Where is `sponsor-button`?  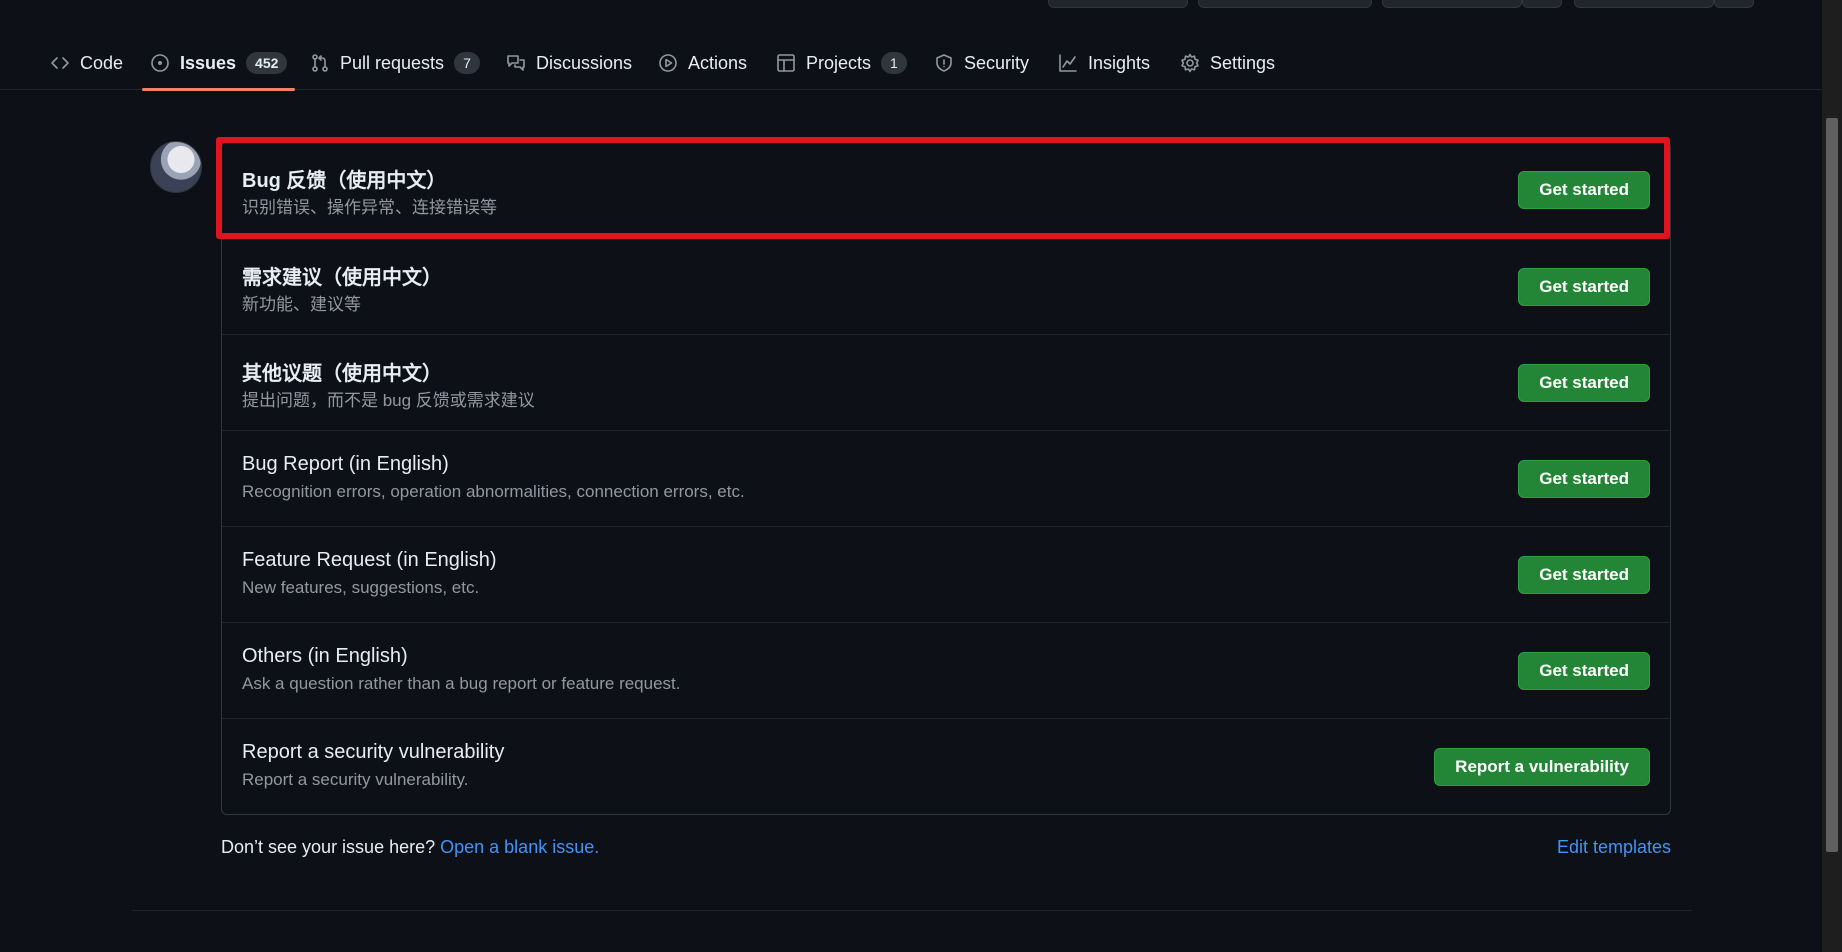
sponsor-button is located at coordinates (1644, 4).